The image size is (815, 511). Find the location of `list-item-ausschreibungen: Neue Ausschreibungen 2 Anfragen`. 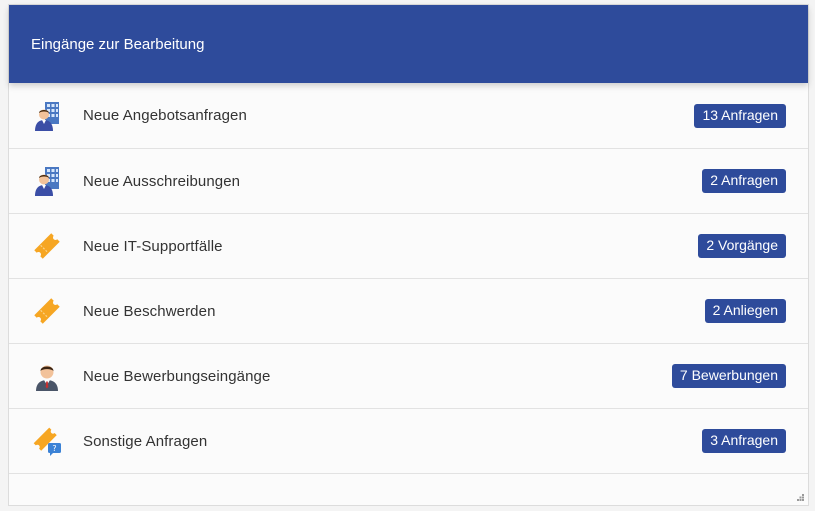

list-item-ausschreibungen: Neue Ausschreibungen 2 Anfragen is located at coordinates (408, 181).